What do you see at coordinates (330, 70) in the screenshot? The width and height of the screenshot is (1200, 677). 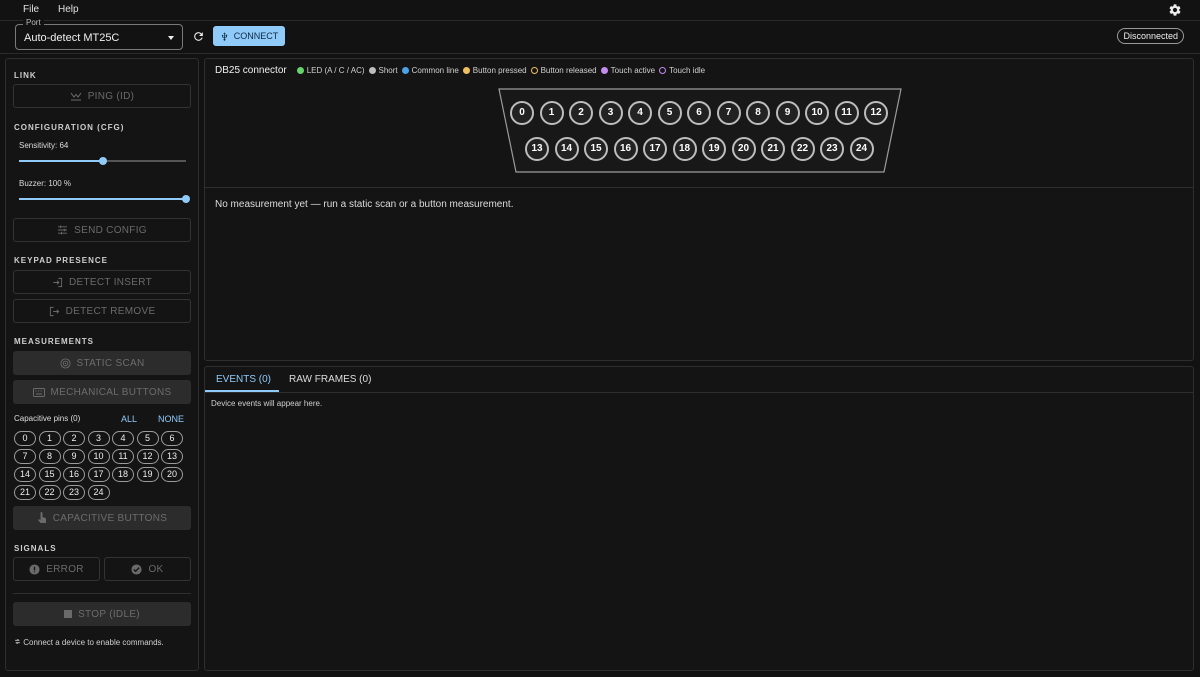 I see `legend-item: LED (A / C / AC)` at bounding box center [330, 70].